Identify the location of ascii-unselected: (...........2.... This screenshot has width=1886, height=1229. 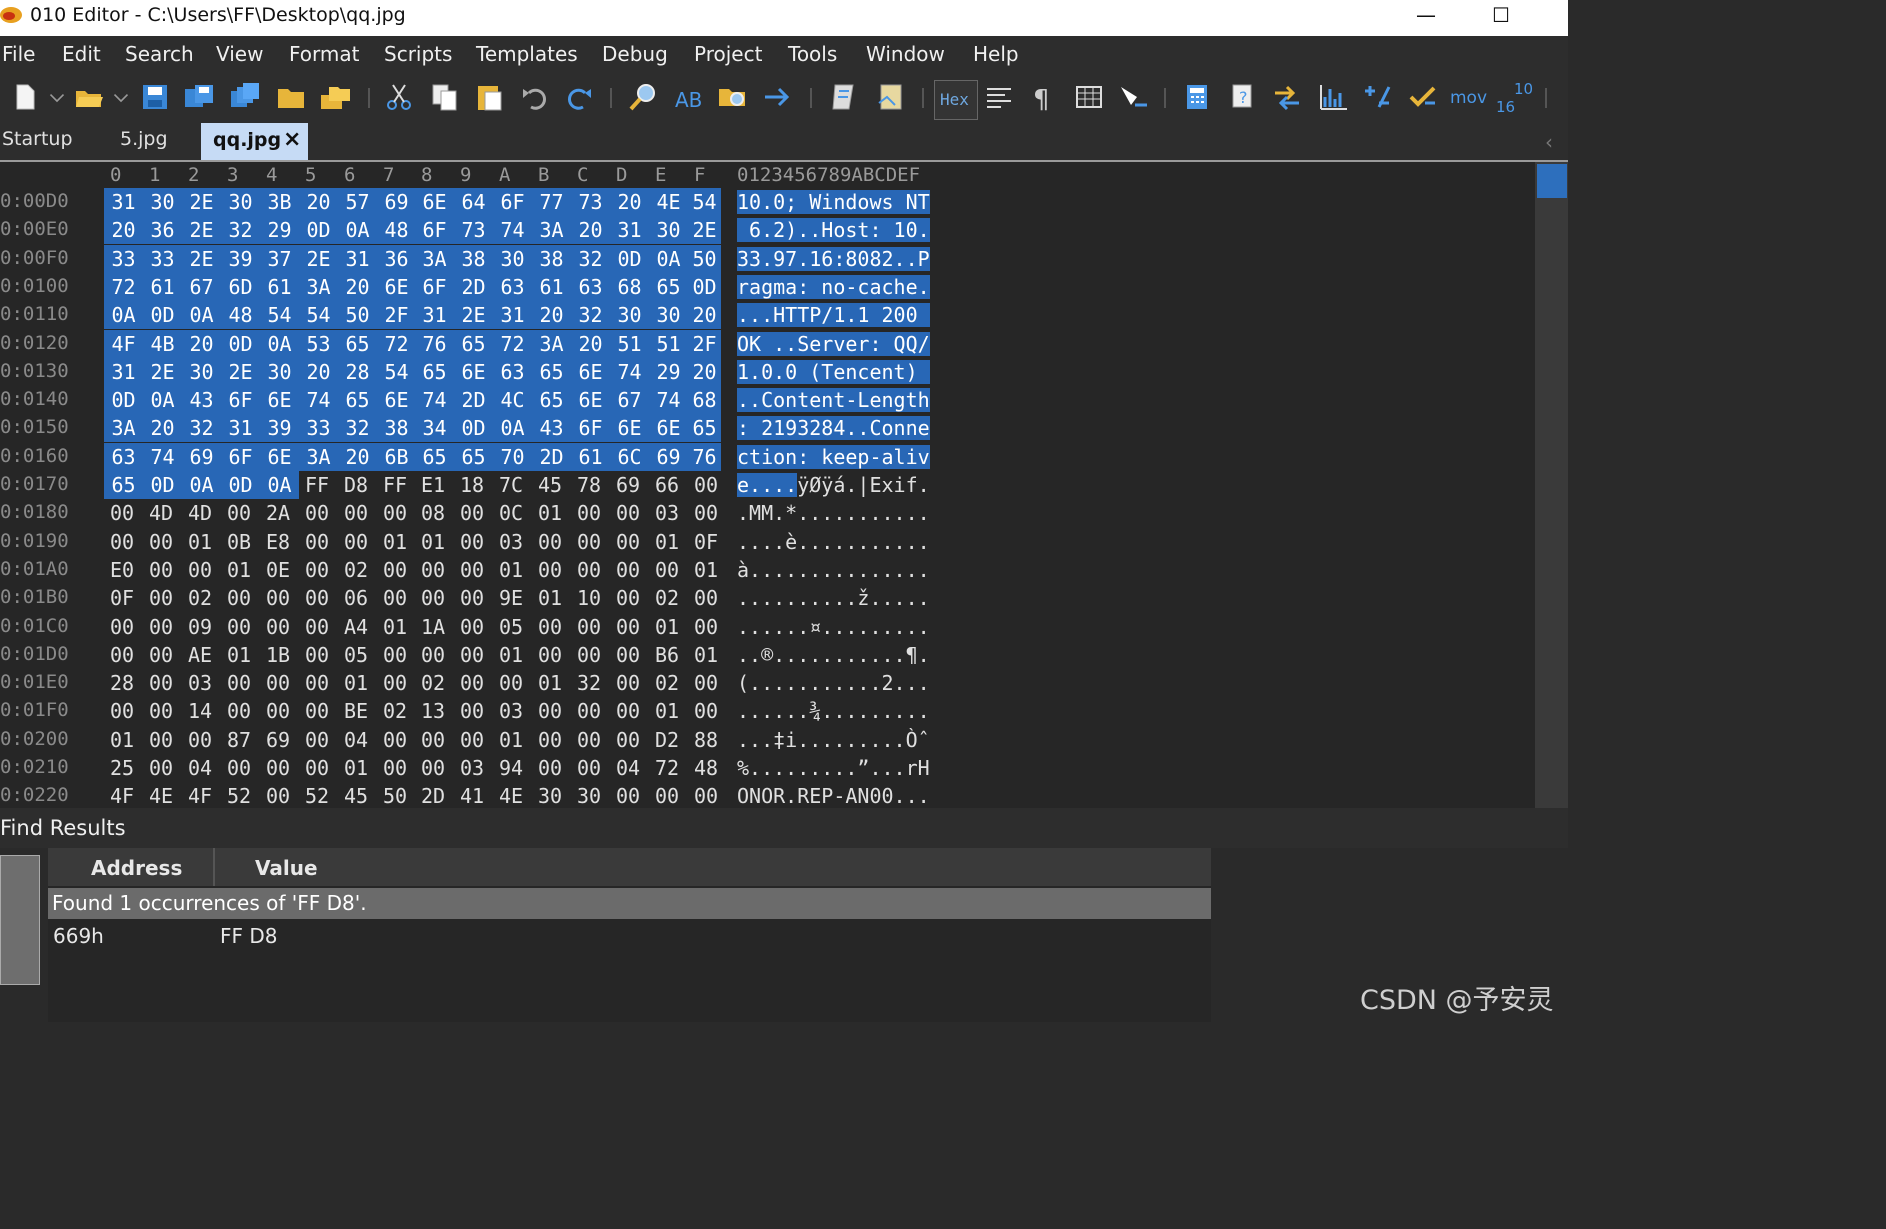
(833, 683).